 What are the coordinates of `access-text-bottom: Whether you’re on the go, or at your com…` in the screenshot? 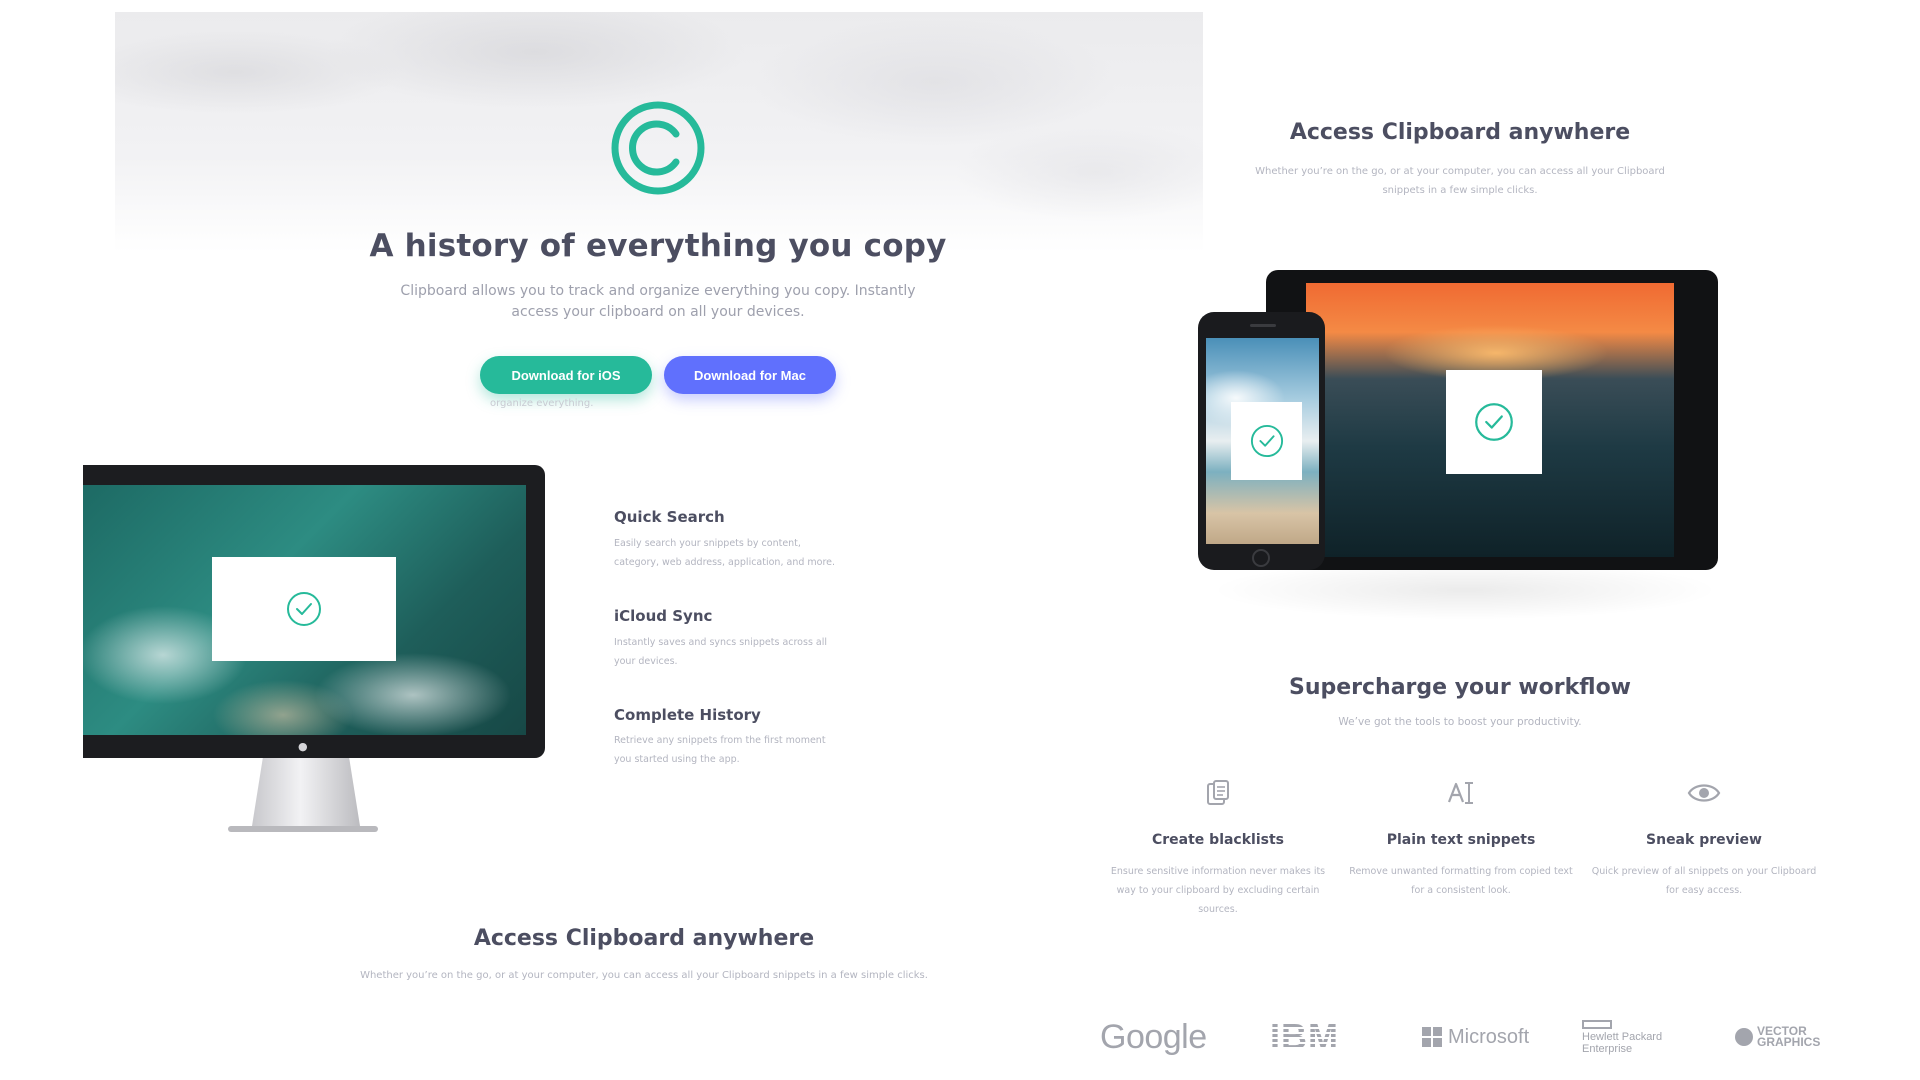 It's located at (644, 975).